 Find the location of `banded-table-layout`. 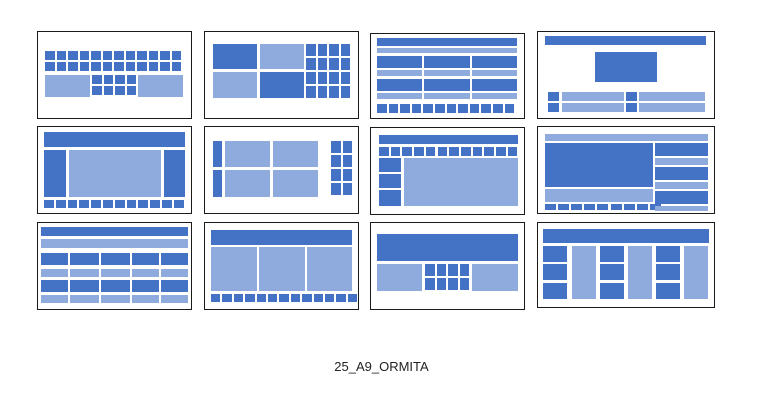

banded-table-layout is located at coordinates (114, 266).